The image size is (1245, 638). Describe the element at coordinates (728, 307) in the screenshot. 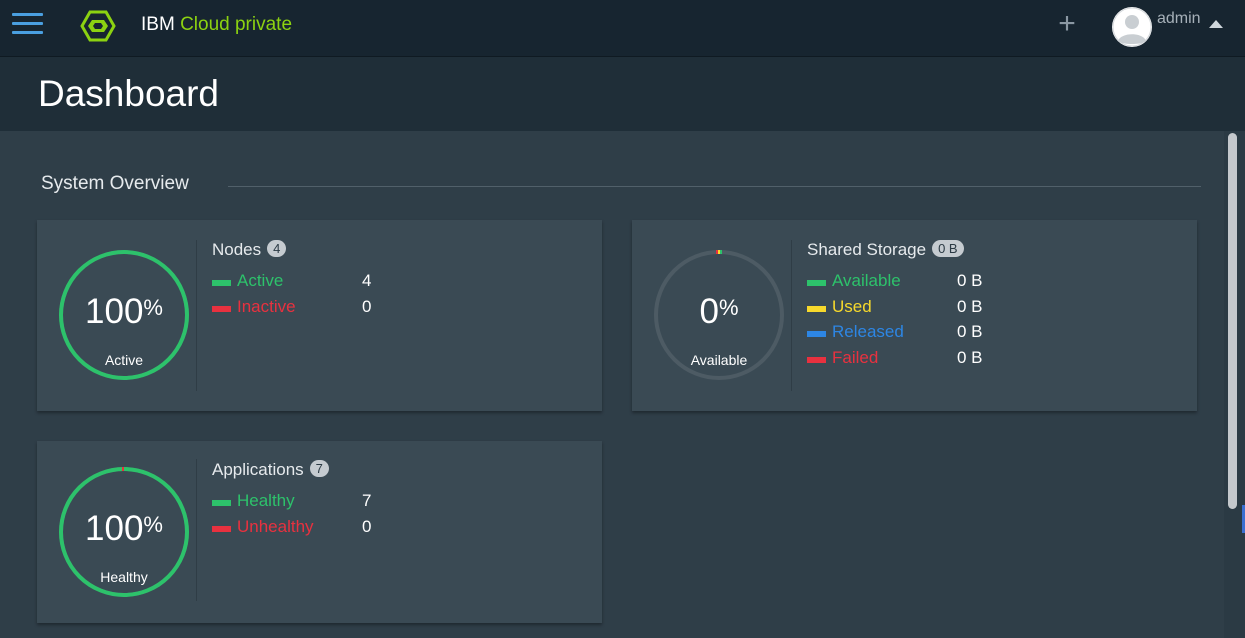

I see `storage-percent-sign: %` at that location.